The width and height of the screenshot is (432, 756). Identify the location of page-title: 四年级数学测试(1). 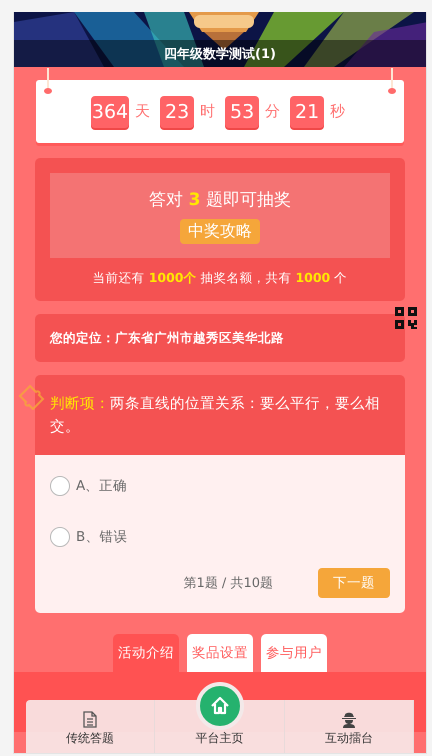
(220, 54).